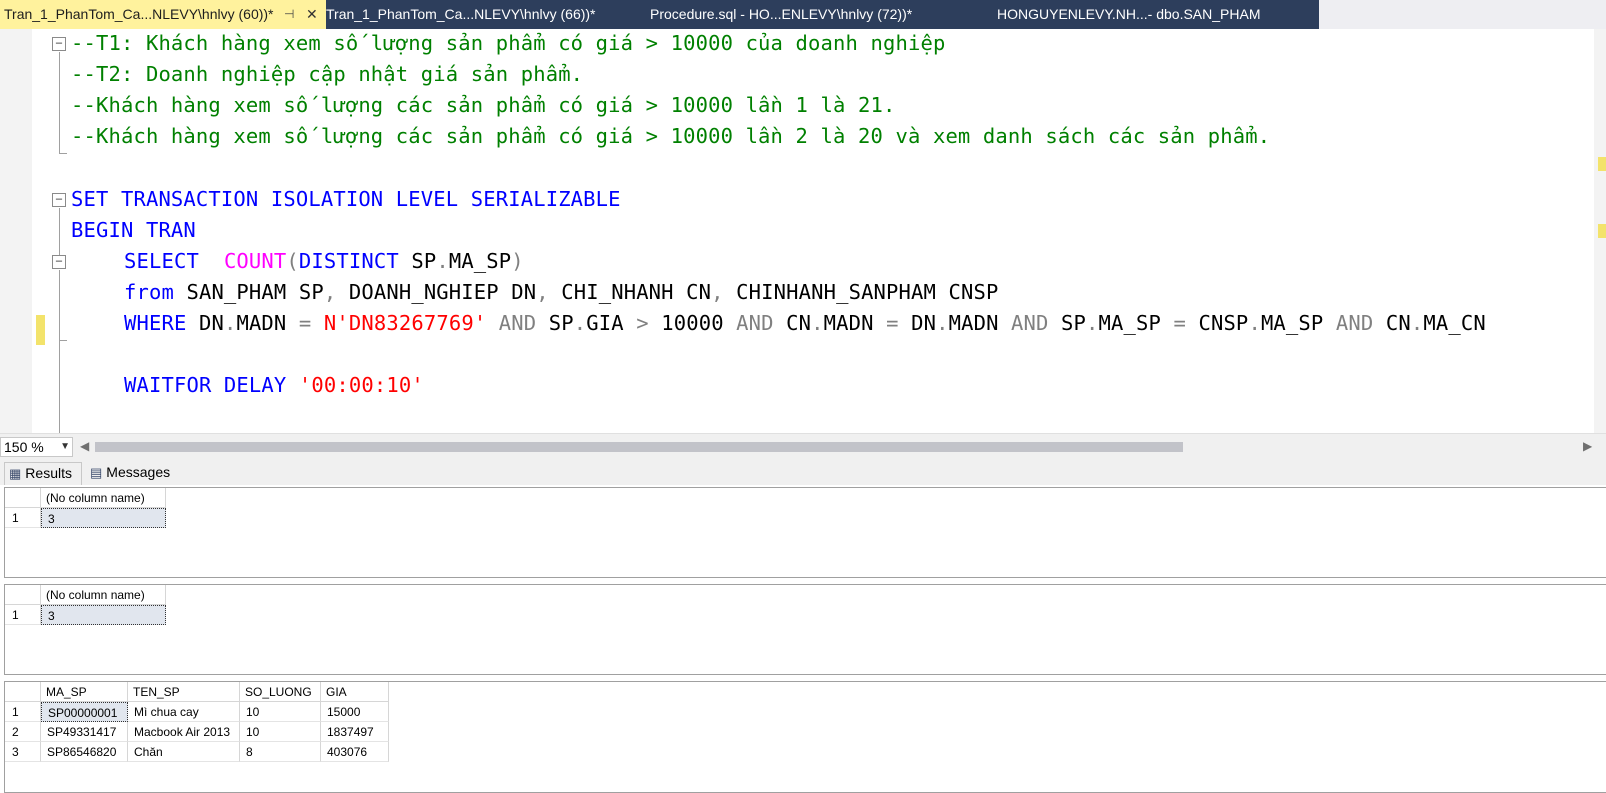 The width and height of the screenshot is (1606, 793). Describe the element at coordinates (63, 153) in the screenshot. I see `fold-guide-end` at that location.